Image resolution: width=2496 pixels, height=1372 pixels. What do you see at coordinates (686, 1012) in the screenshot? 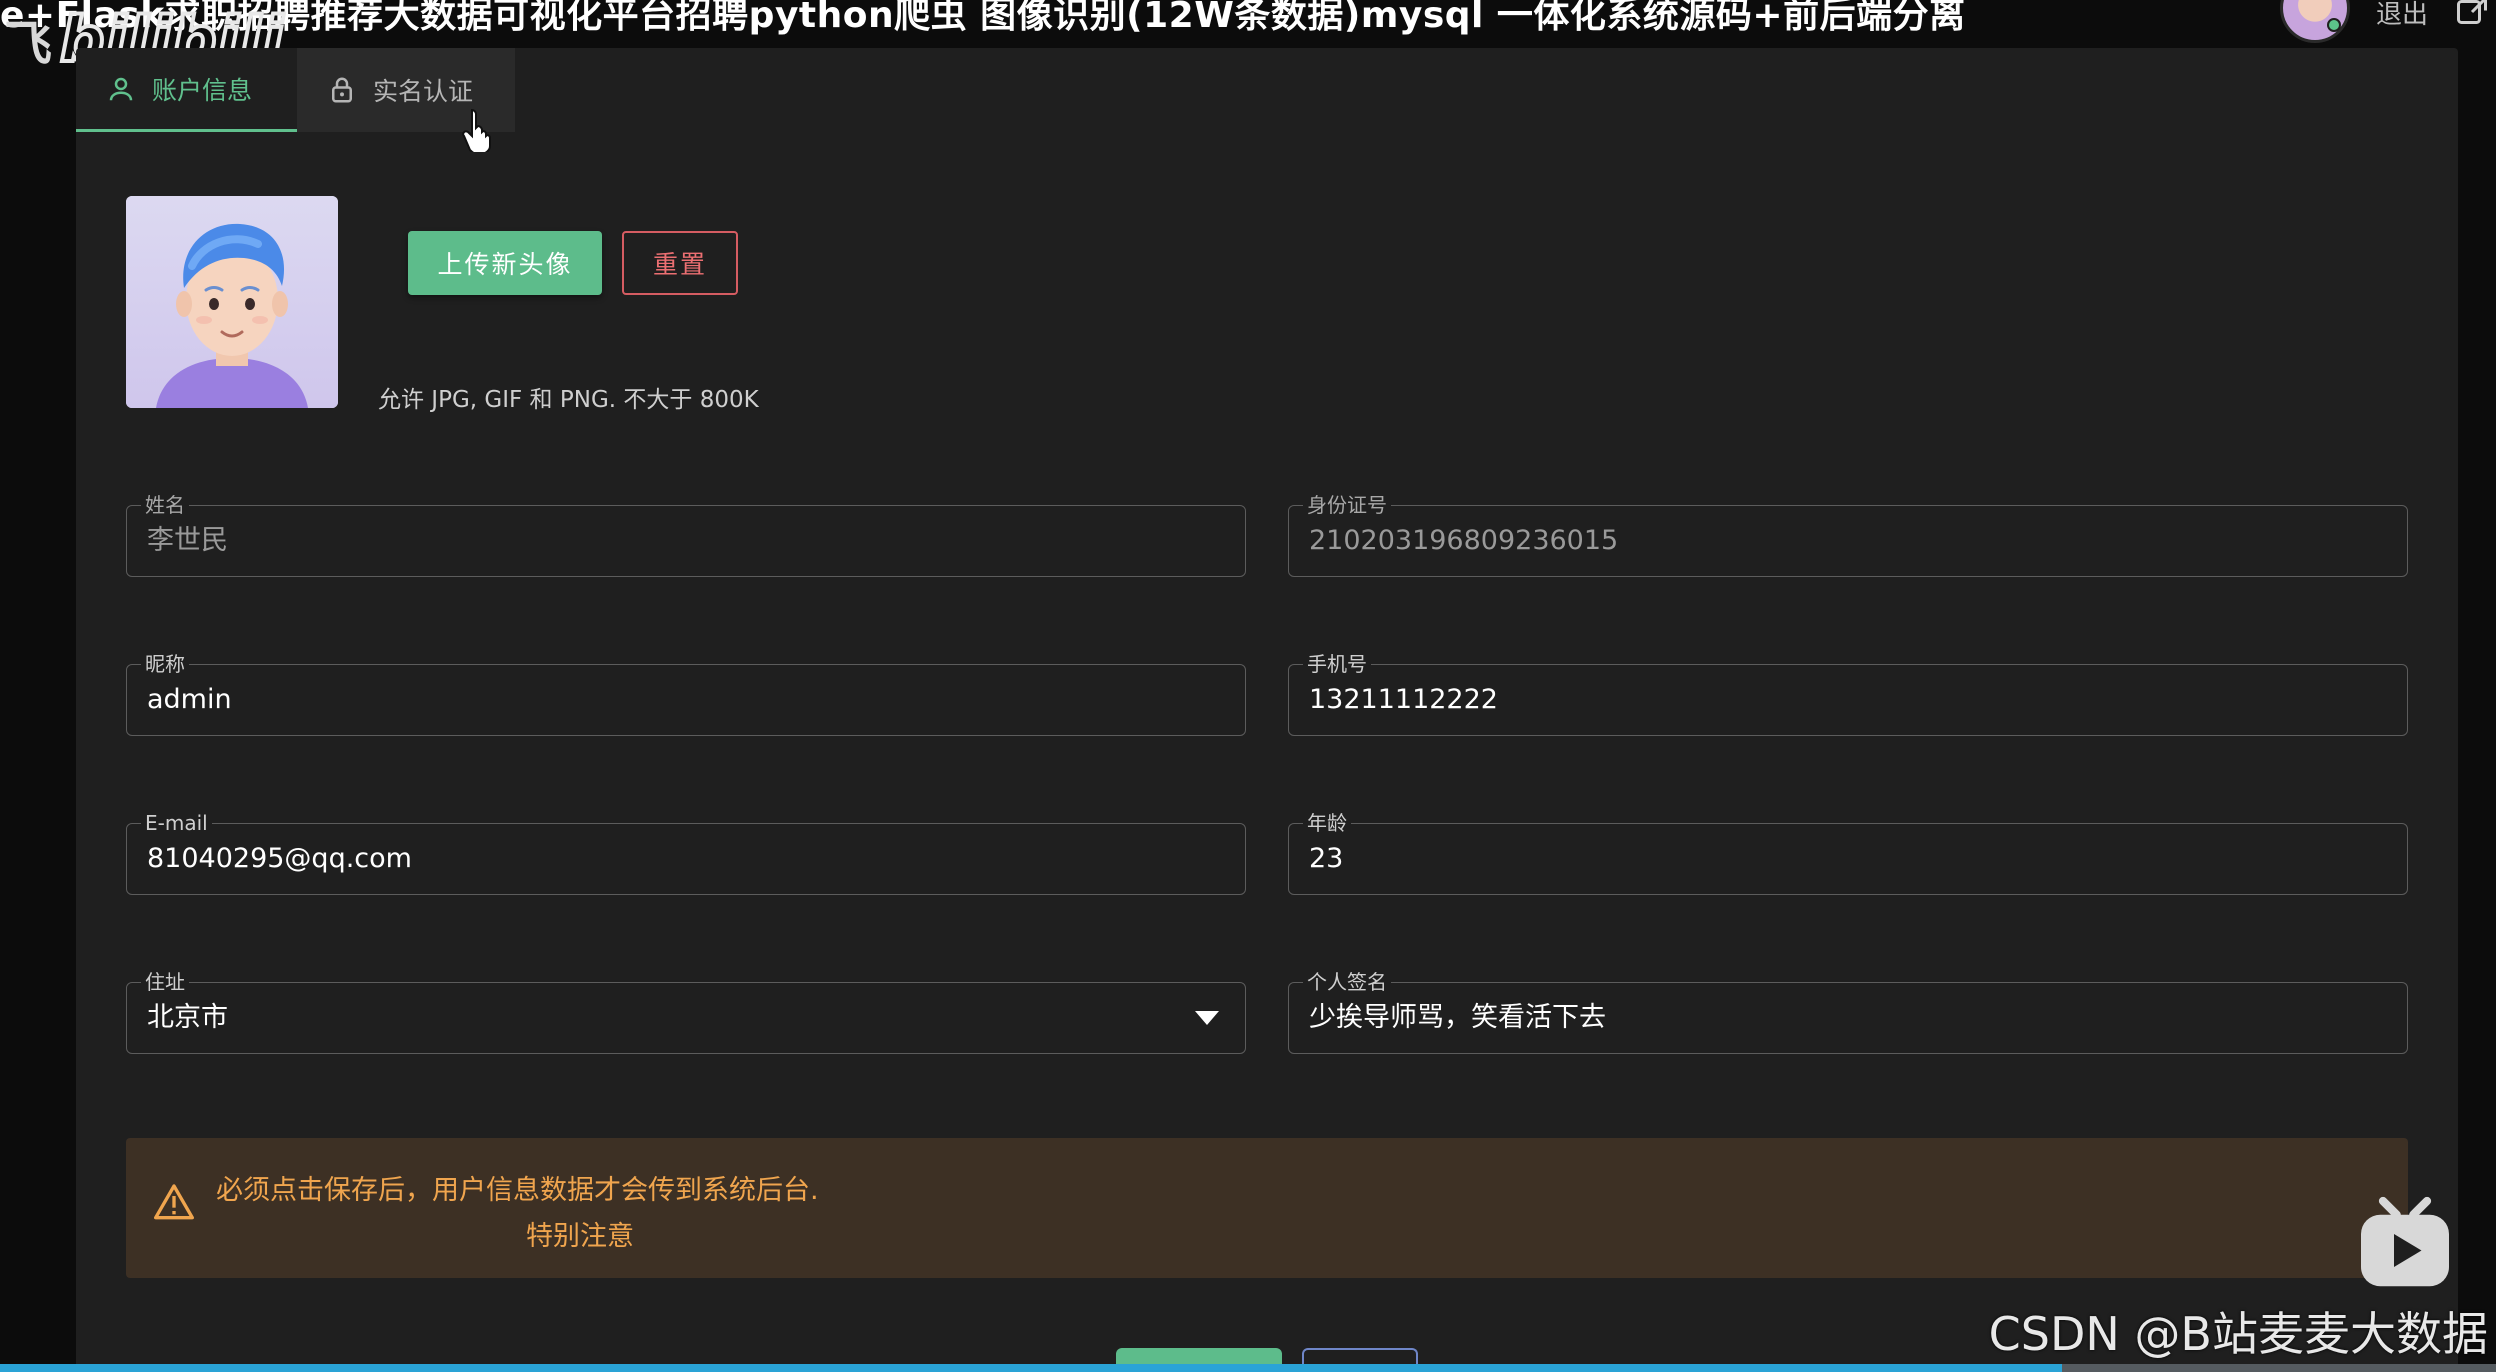
I see `address-select: 住址 北京市` at bounding box center [686, 1012].